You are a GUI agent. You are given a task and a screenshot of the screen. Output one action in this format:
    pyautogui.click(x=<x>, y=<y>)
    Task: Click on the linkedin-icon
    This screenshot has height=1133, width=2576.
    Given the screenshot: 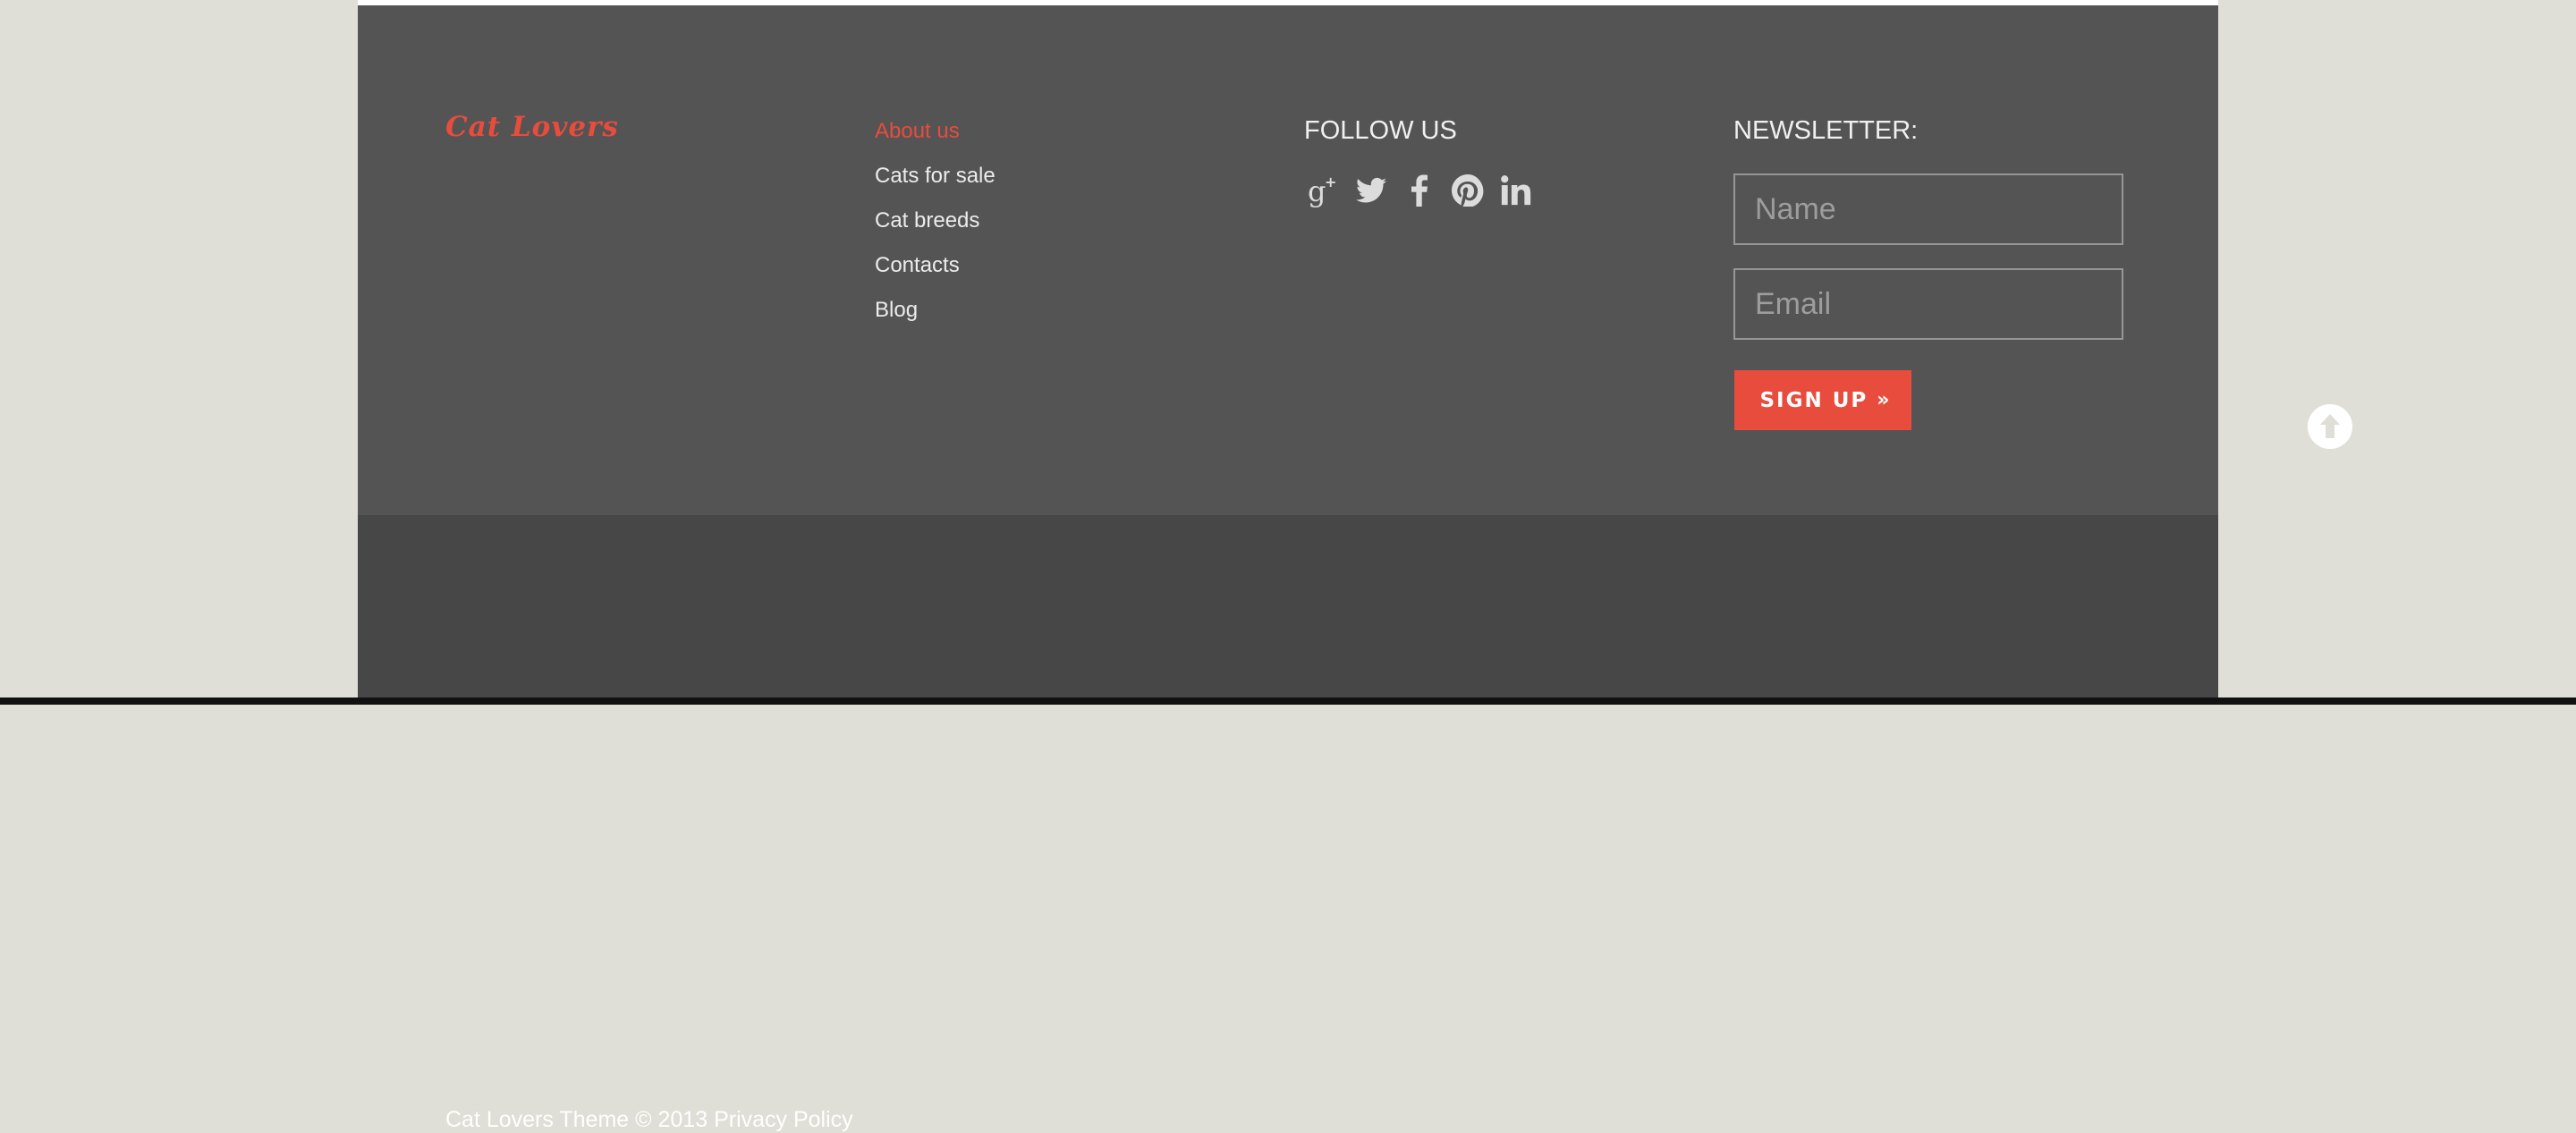 What is the action you would take?
    pyautogui.click(x=1516, y=190)
    